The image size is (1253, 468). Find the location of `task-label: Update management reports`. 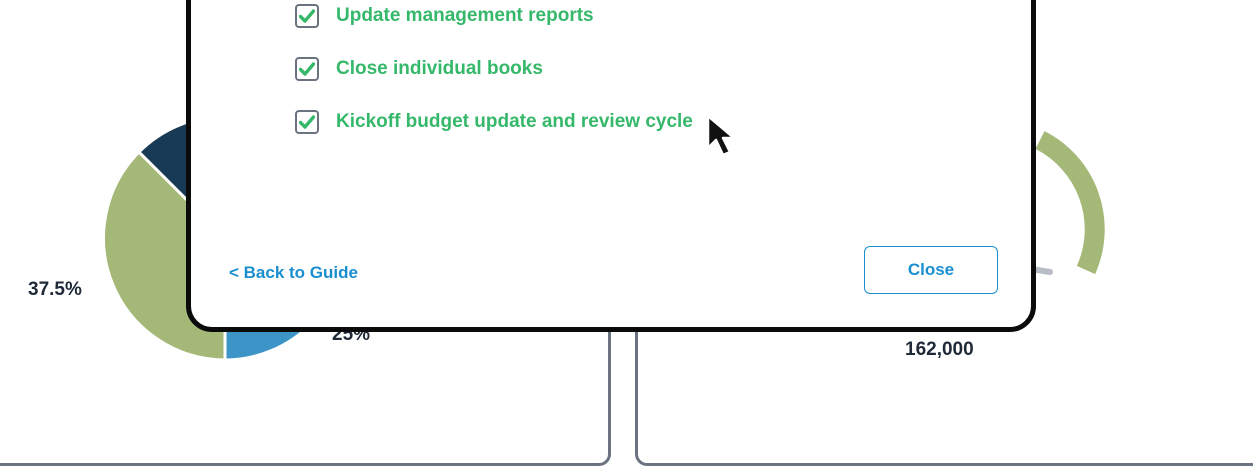

task-label: Update management reports is located at coordinates (465, 15).